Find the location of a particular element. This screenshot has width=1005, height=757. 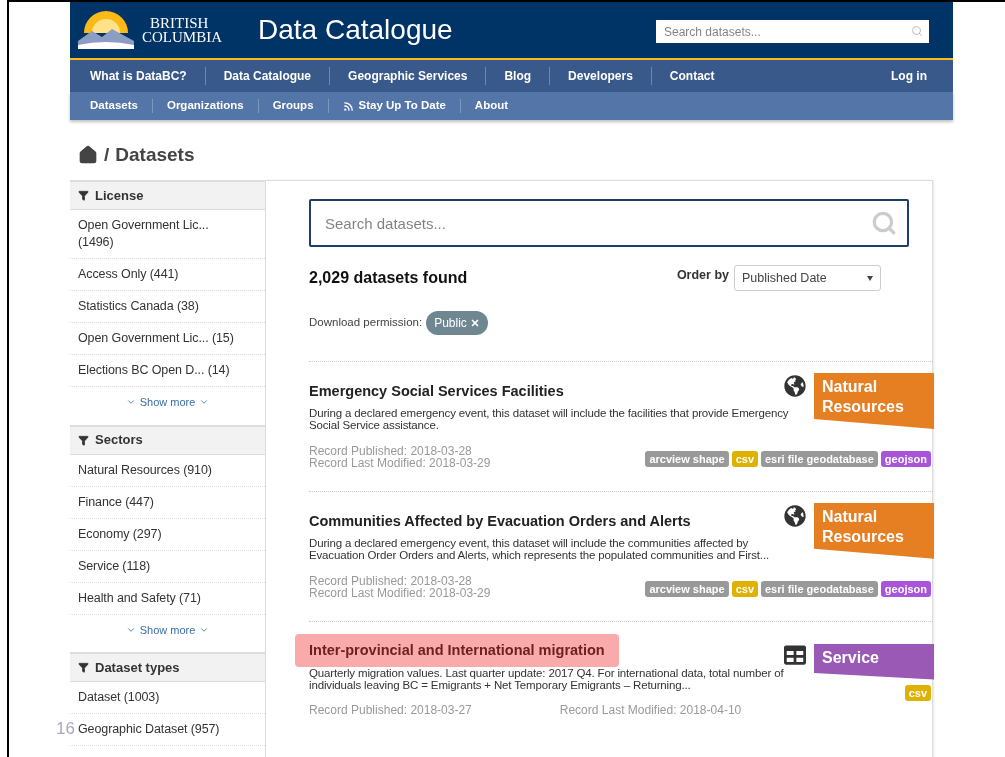

login-link: Log in is located at coordinates (909, 76).